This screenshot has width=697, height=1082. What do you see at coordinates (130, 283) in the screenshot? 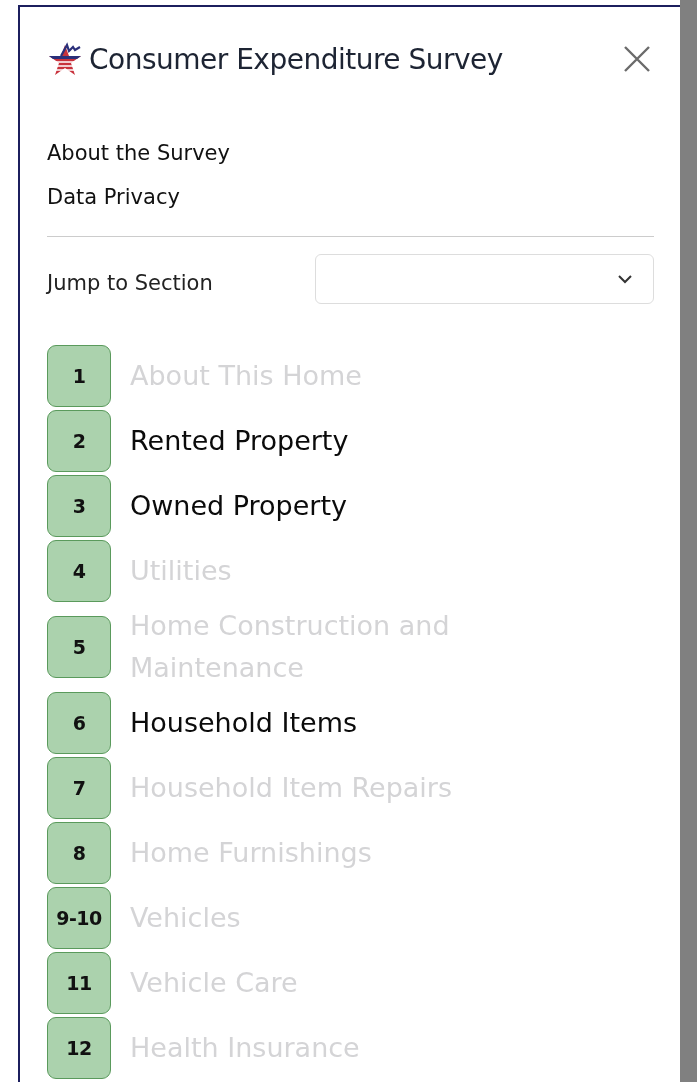
I see `jump-label: Jump to Section` at bounding box center [130, 283].